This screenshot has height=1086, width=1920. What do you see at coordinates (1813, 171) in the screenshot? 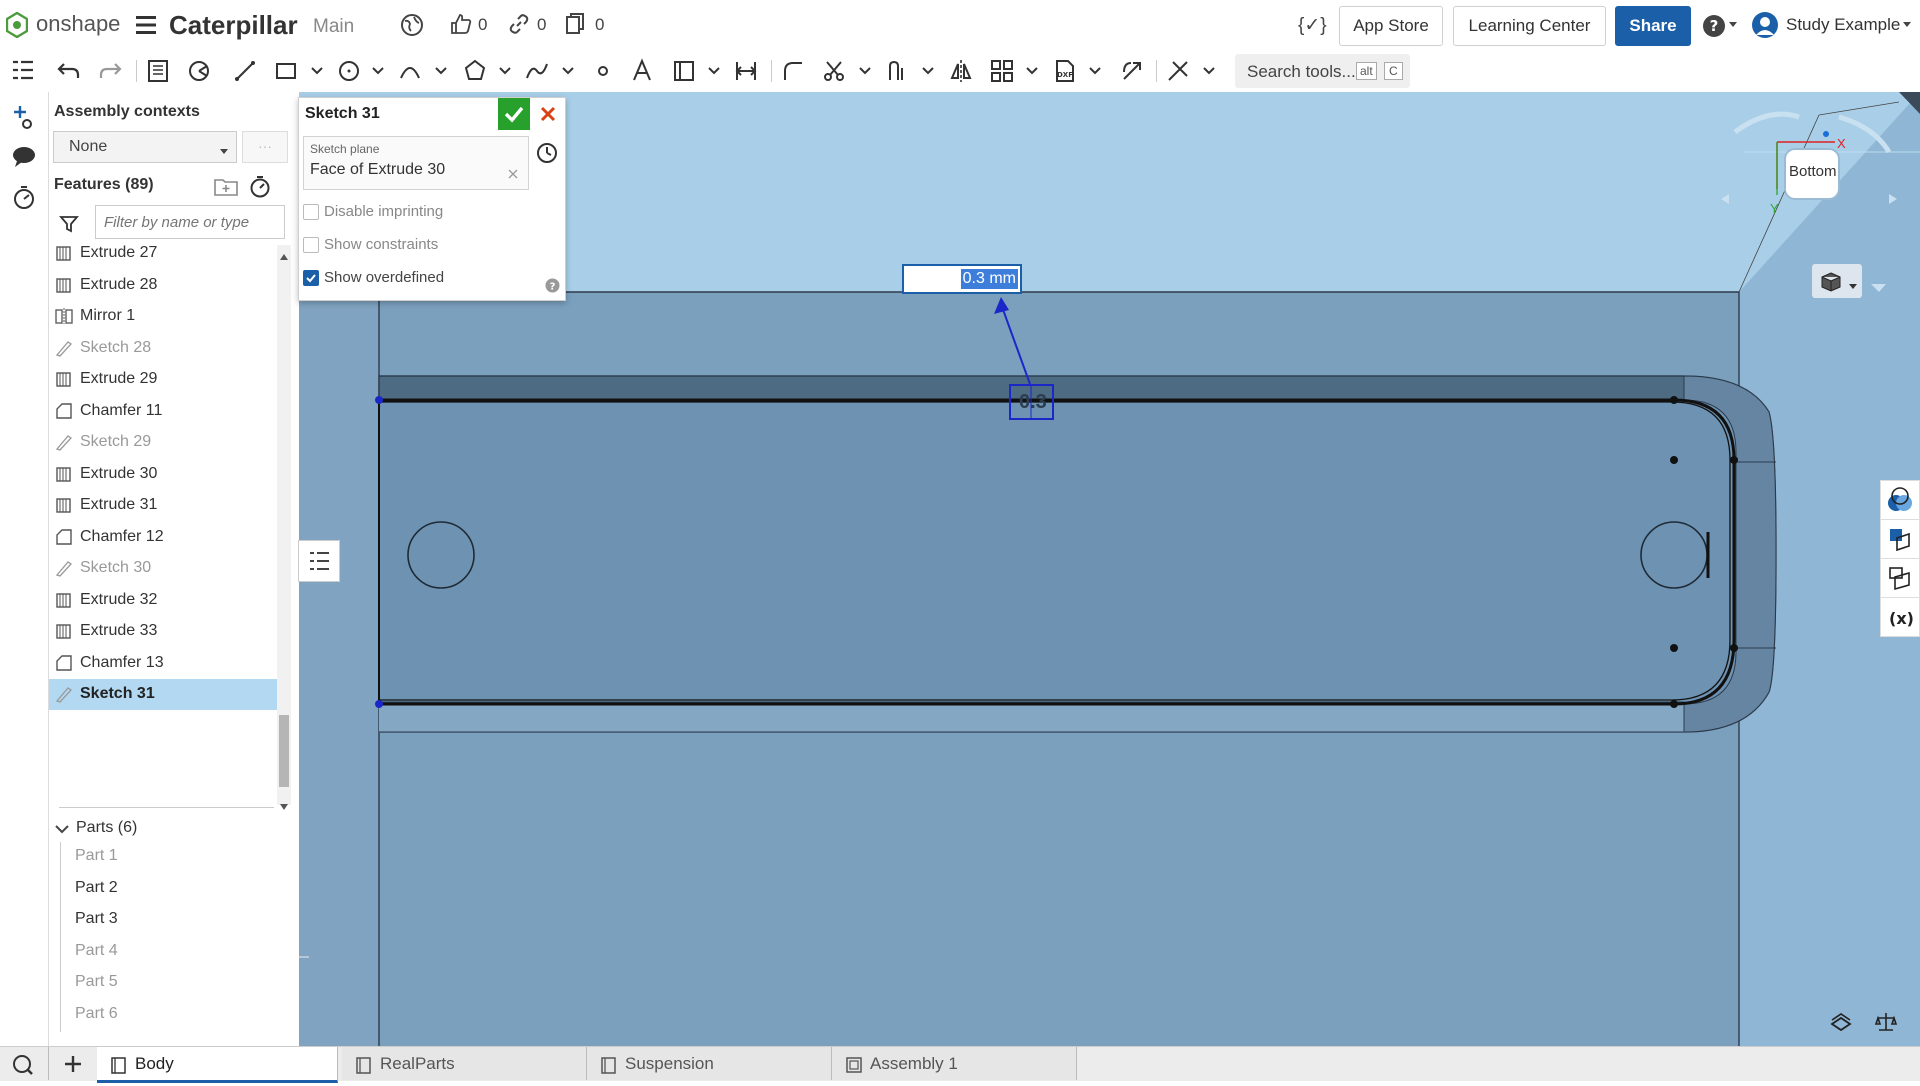
I see `view-cube-face-label: Bottom` at bounding box center [1813, 171].